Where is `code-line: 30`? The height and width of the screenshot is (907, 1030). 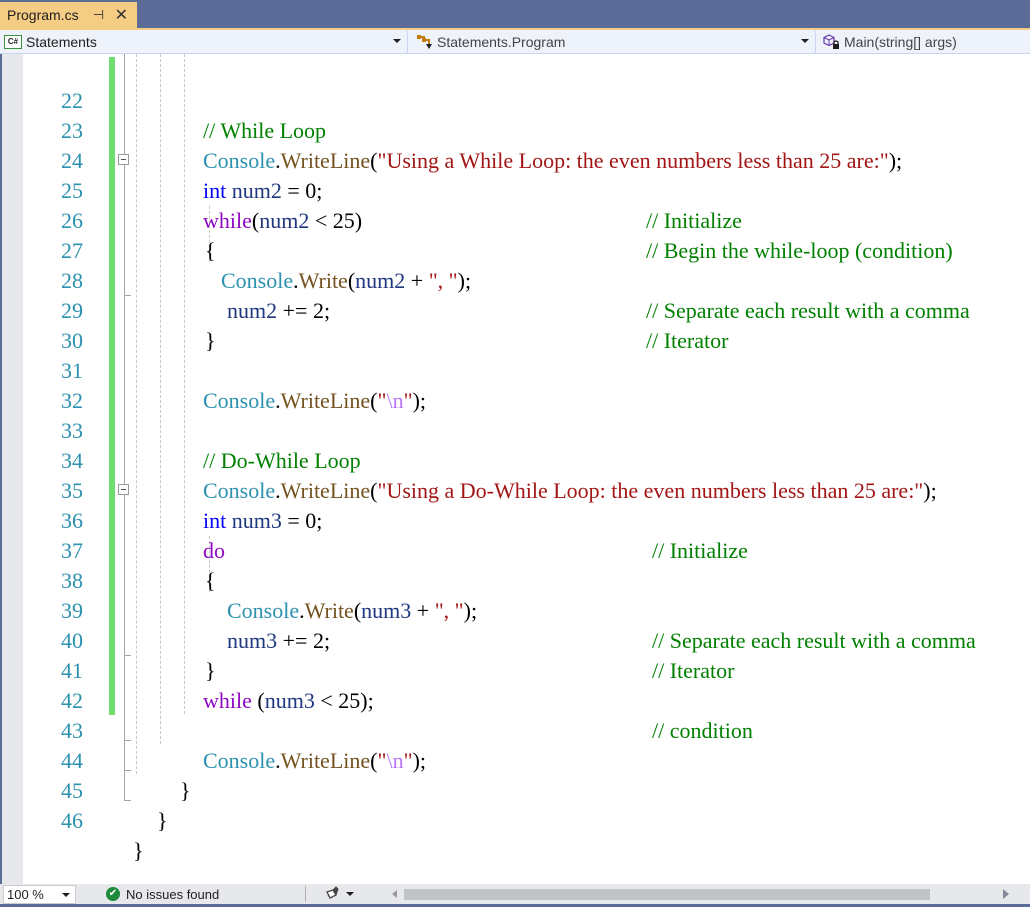
code-line: 30 is located at coordinates (515, 324).